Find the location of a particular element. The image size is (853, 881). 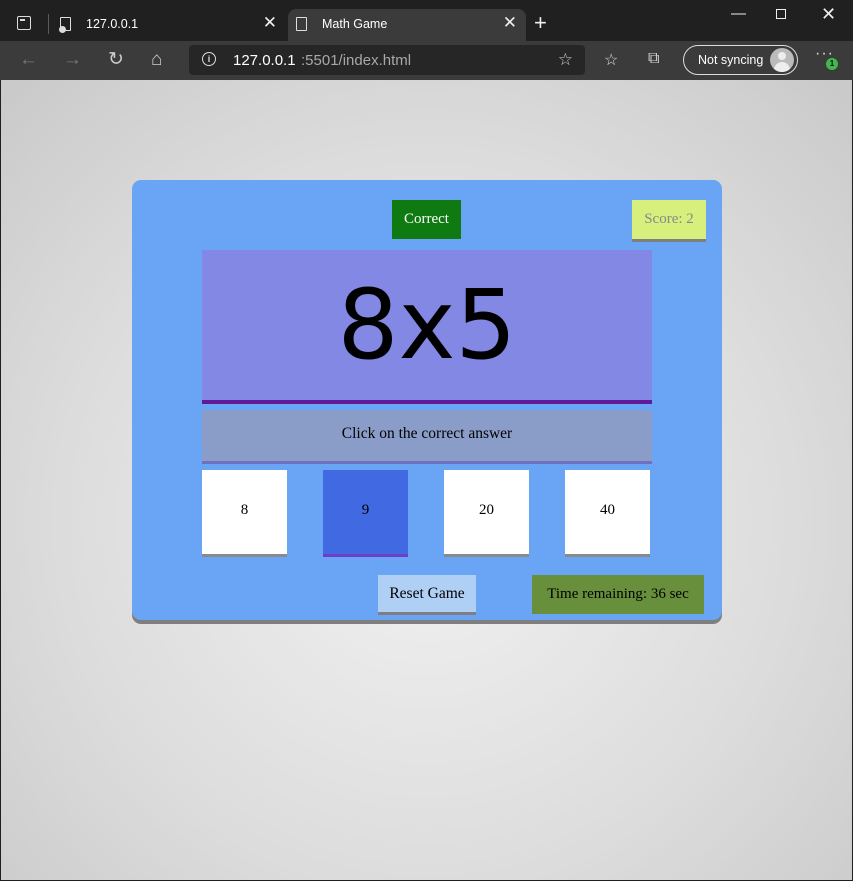

address-bar: i 127.0.0.1 :5501/index.html ☆ is located at coordinates (387, 60).